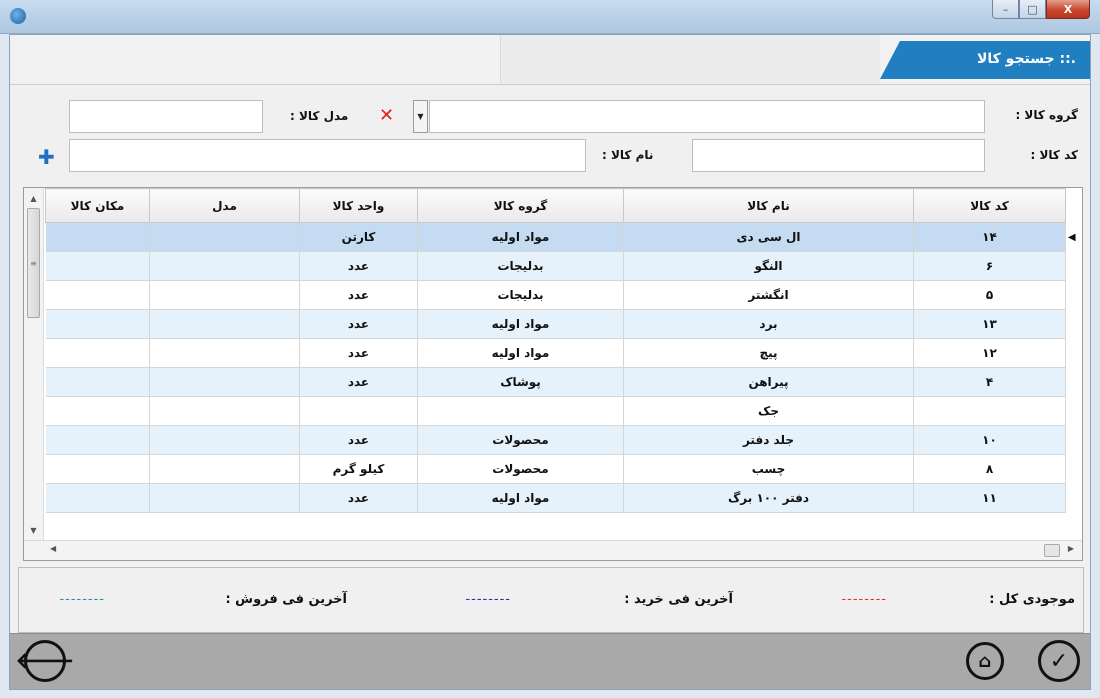 This screenshot has height=698, width=1100. I want to click on table-row: جک, so click(561, 411).